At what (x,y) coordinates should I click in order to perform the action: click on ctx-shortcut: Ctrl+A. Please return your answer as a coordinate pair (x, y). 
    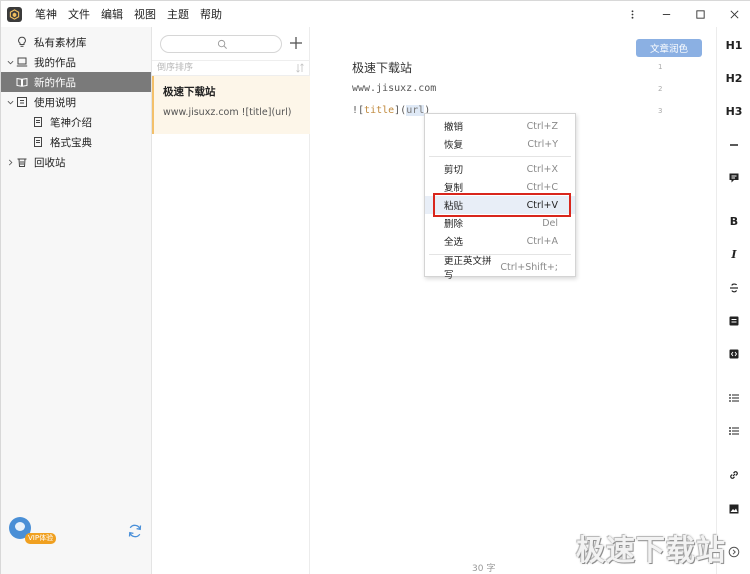
    Looking at the image, I should click on (542, 241).